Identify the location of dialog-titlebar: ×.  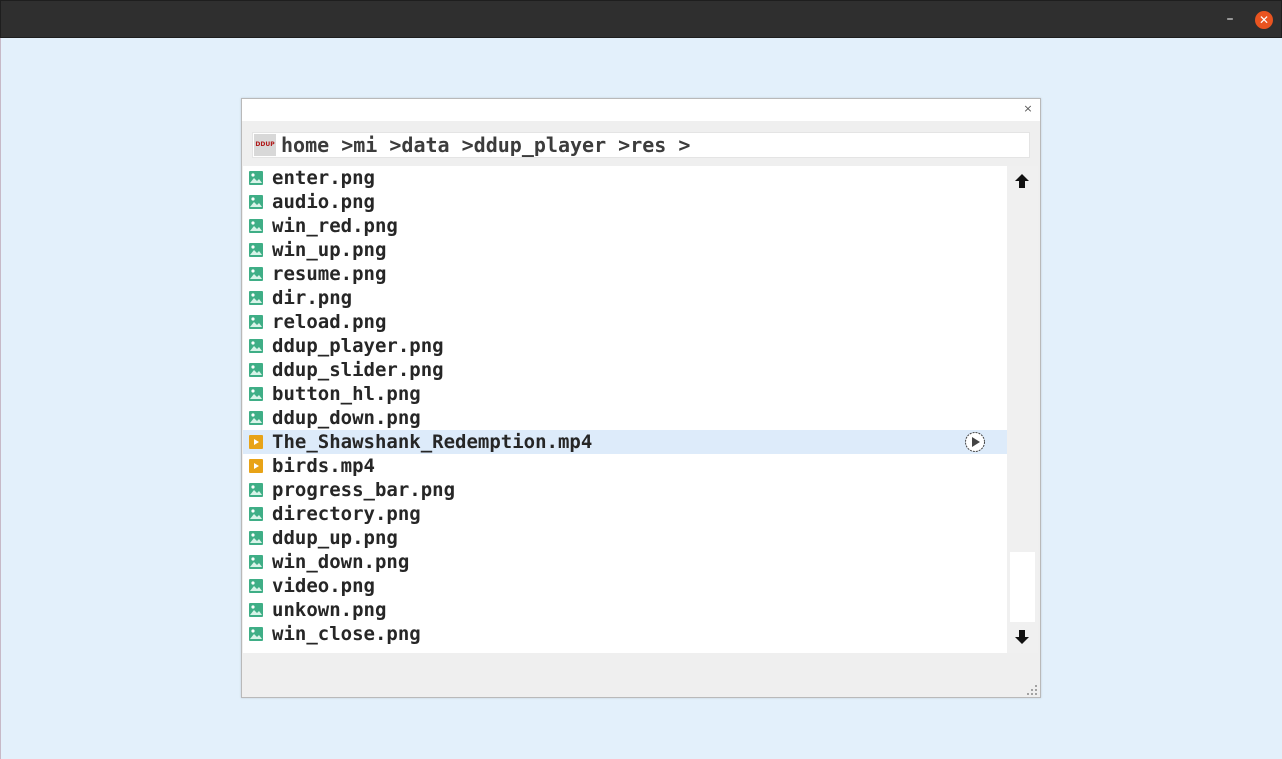
(641, 110).